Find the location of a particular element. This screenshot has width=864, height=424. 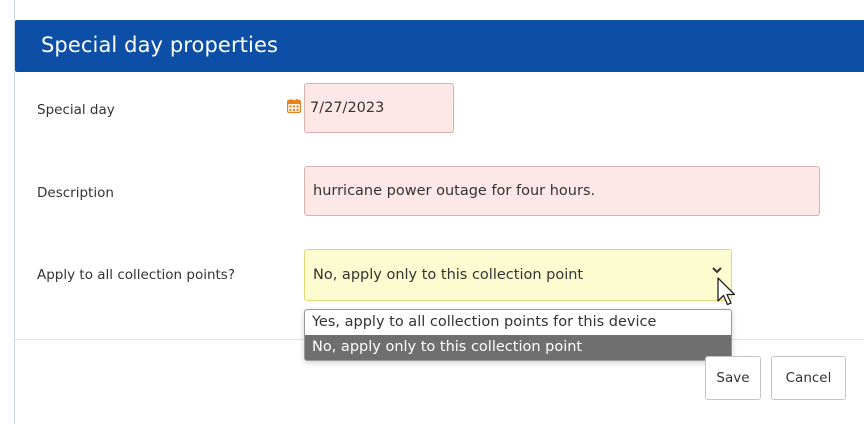

description-input: hurricane power outage for four hours. is located at coordinates (562, 191).